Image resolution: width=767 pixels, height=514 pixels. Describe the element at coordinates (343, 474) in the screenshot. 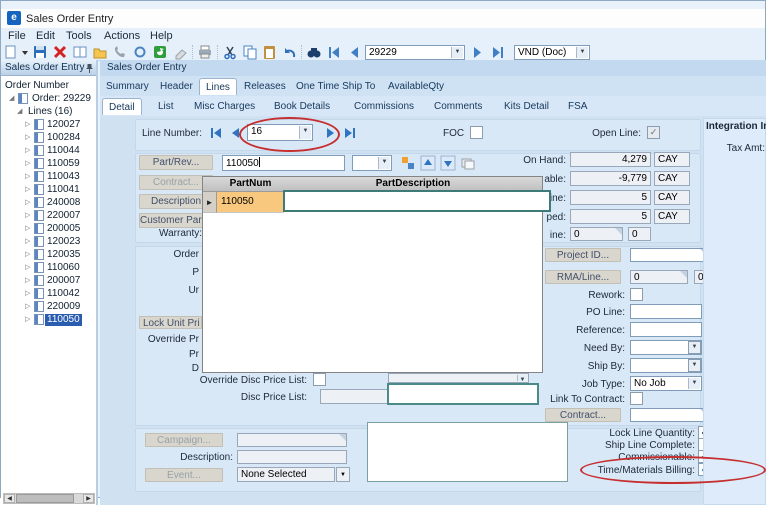

I see `event-combo-arrow-icon: ▼` at that location.